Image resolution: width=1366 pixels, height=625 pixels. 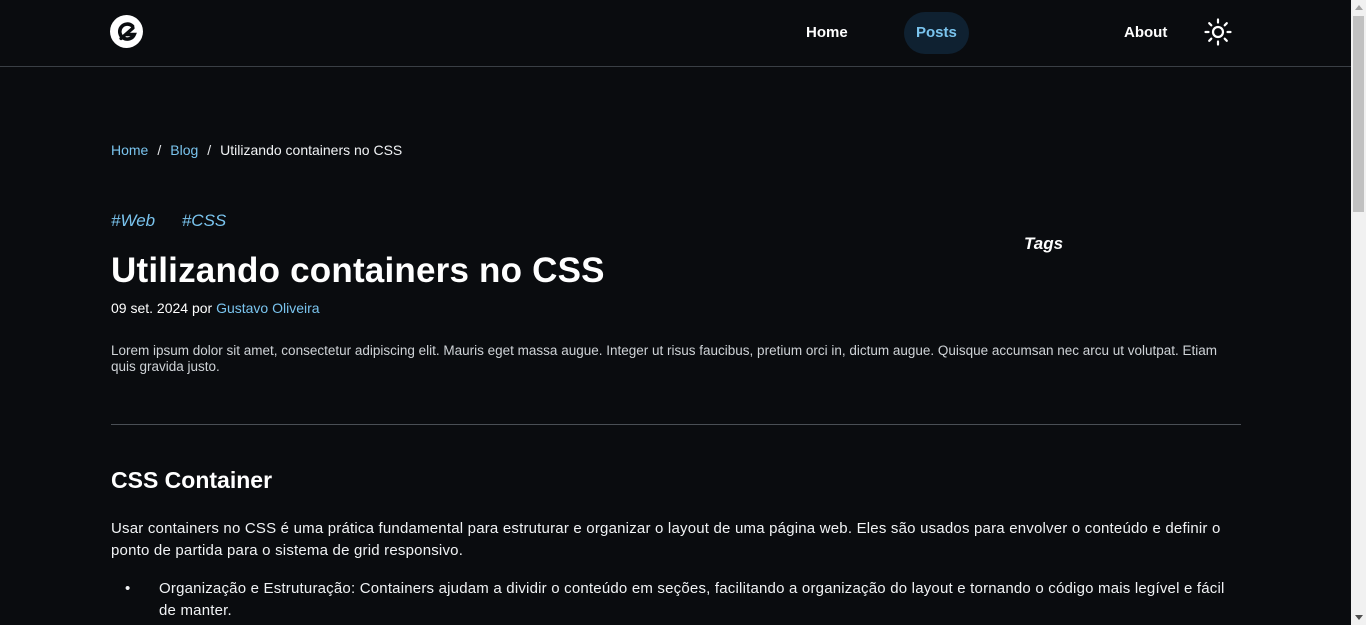 What do you see at coordinates (184, 150) in the screenshot?
I see `breadcrumb-blog: Blog` at bounding box center [184, 150].